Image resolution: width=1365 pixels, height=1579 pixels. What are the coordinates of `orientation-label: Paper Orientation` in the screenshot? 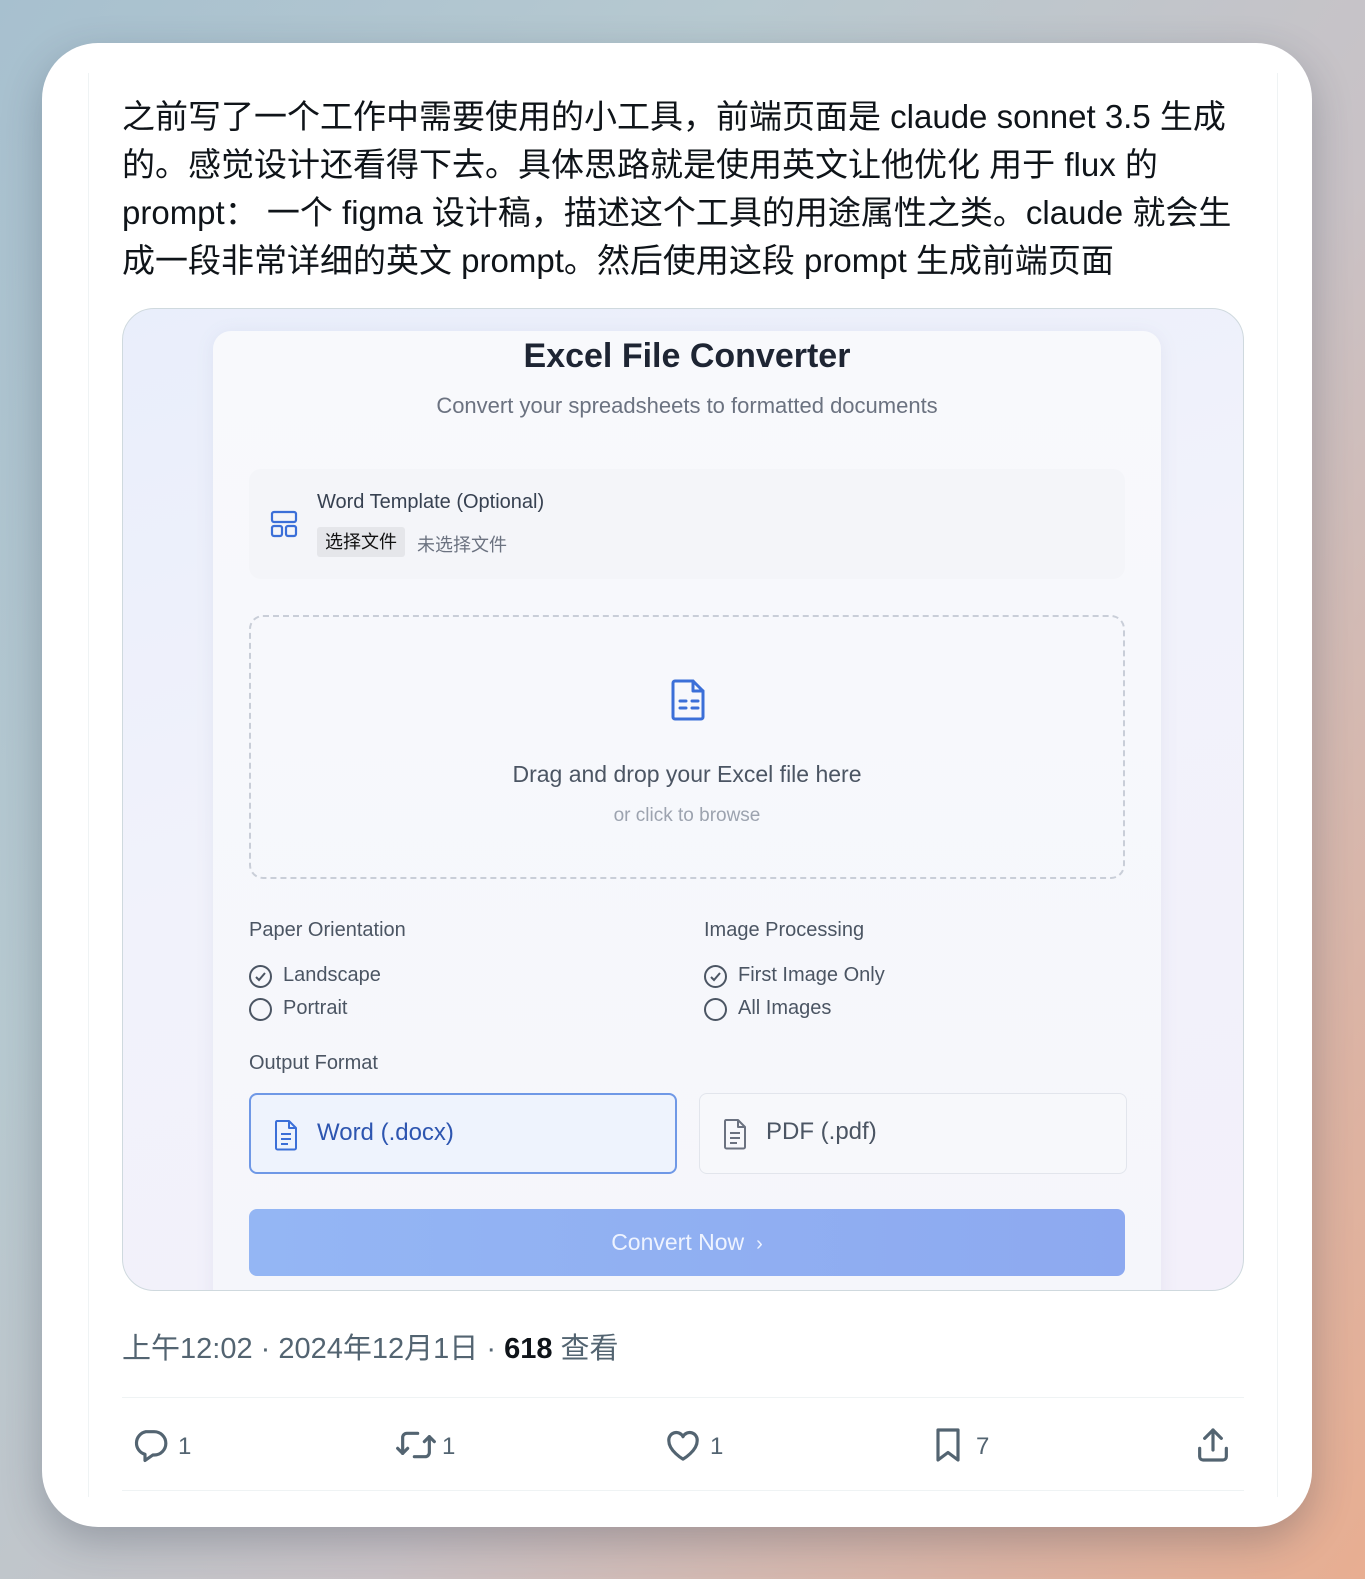 It's located at (327, 930).